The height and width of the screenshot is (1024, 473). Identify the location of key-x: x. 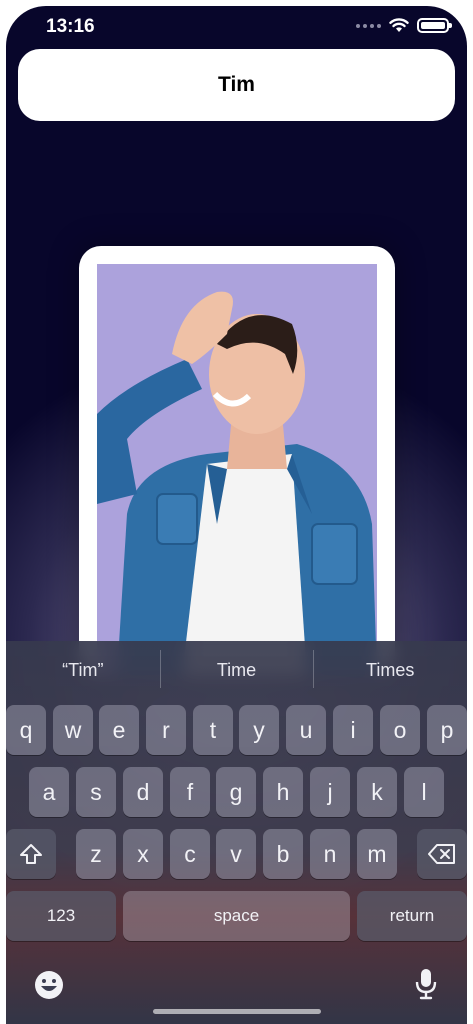
(143, 854).